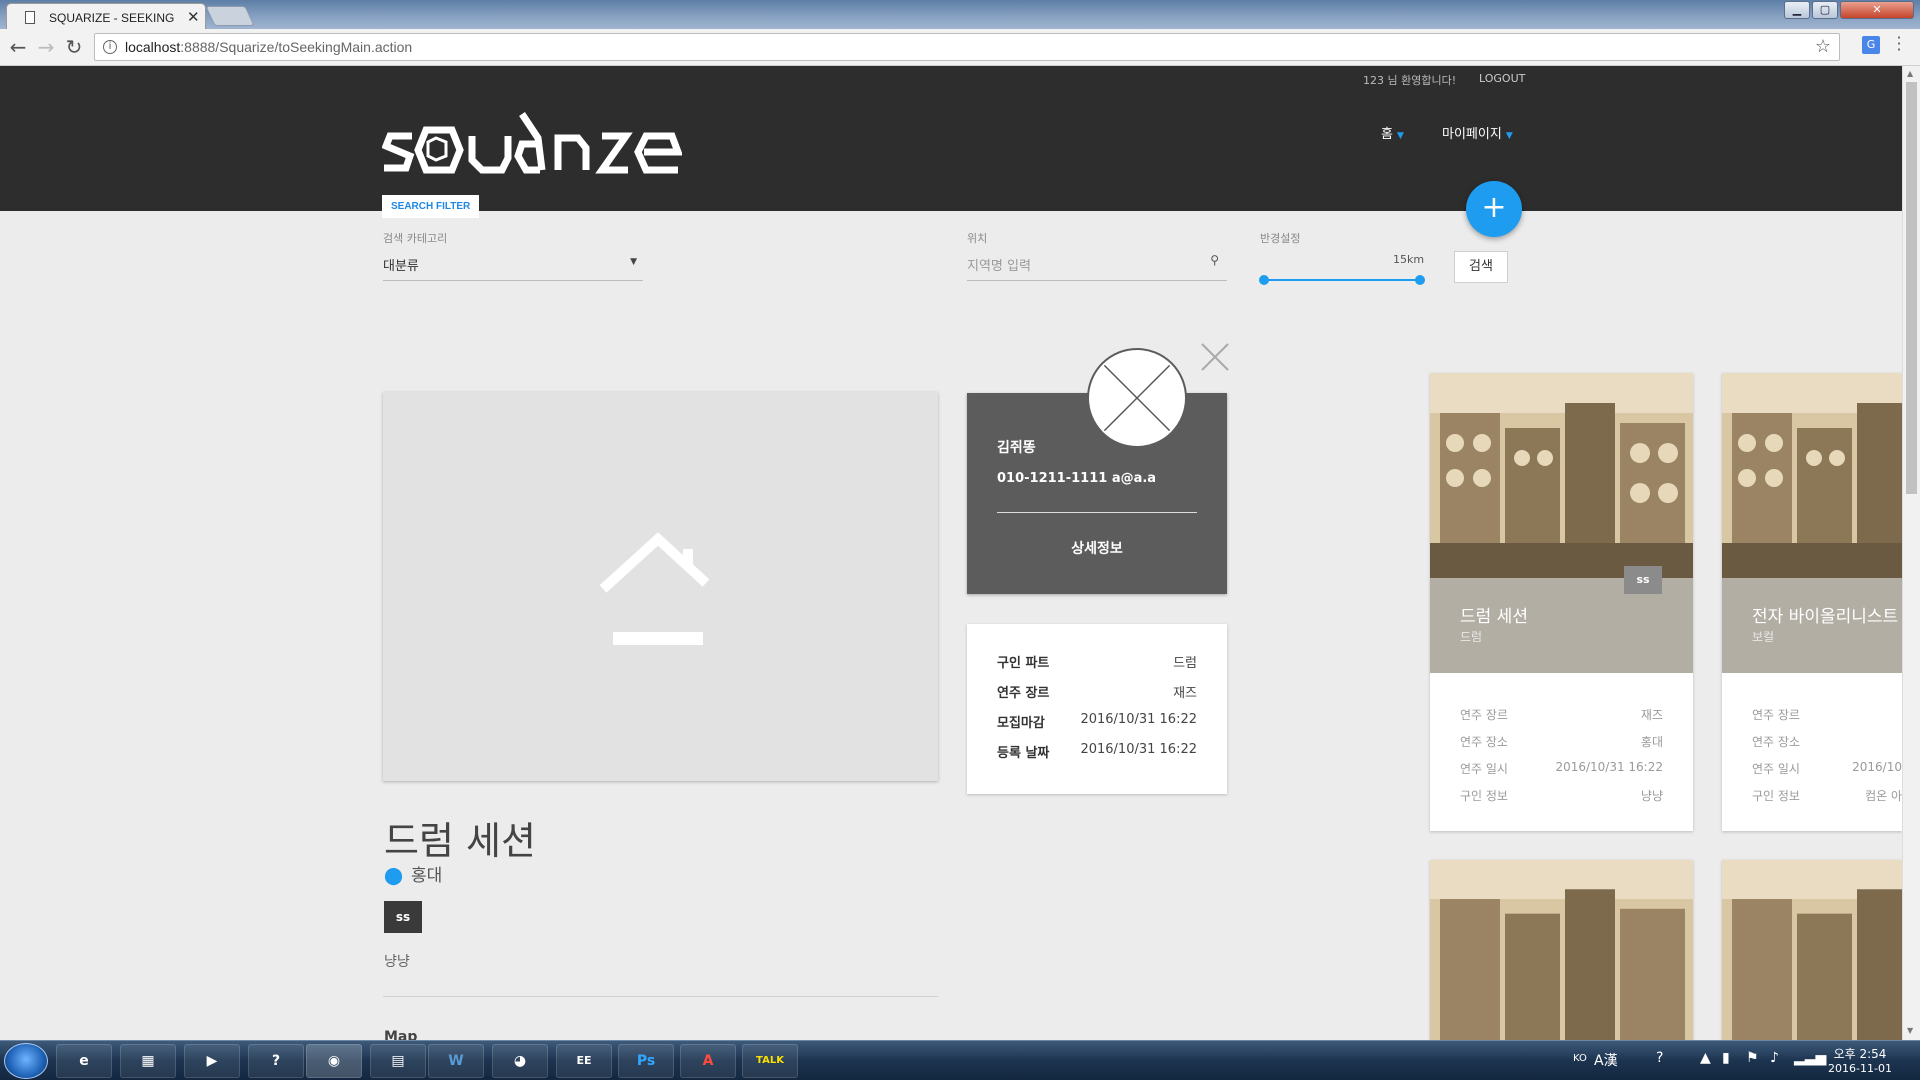 The height and width of the screenshot is (1080, 1920). I want to click on profile-detail-link: 상세정보, so click(1097, 548).